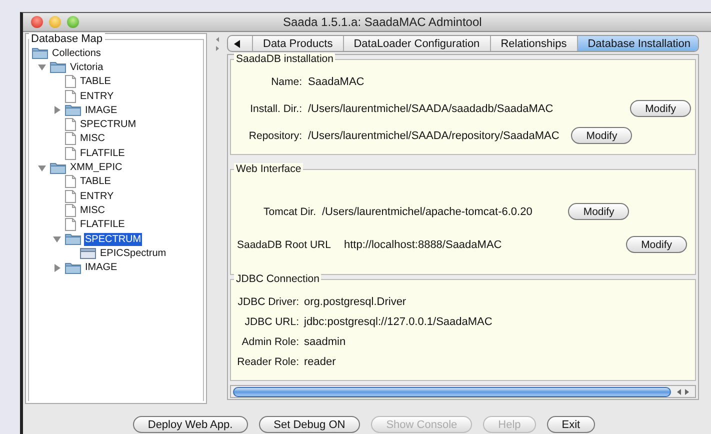 Image resolution: width=711 pixels, height=434 pixels. Describe the element at coordinates (76, 53) in the screenshot. I see `tree-item: Collections` at that location.